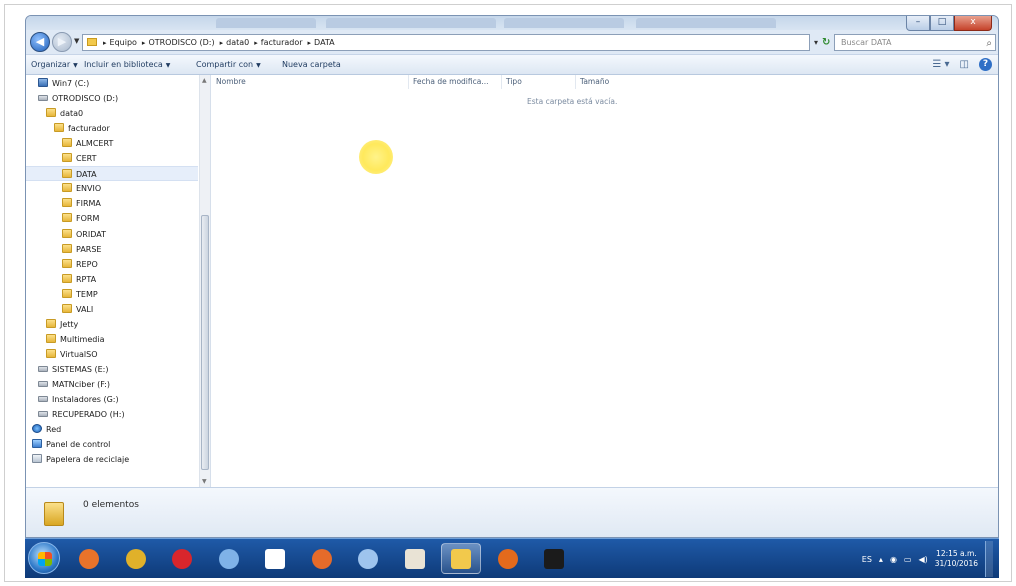 The height and width of the screenshot is (586, 1016). What do you see at coordinates (77, 309) in the screenshot?
I see `nav-item-vali: VALI` at bounding box center [77, 309].